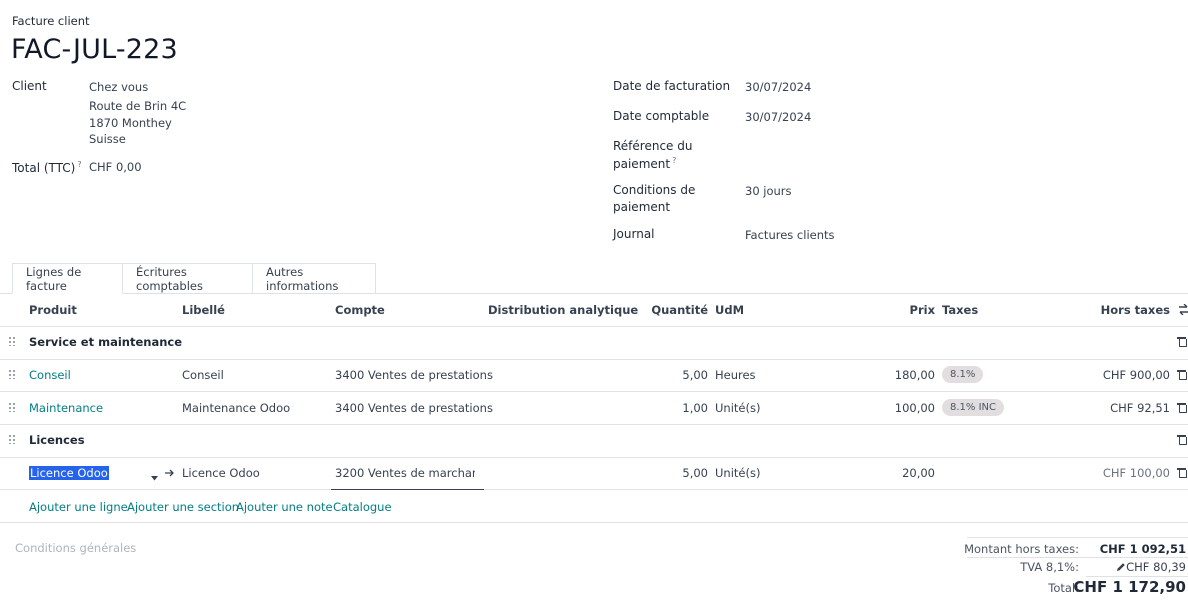 The width and height of the screenshot is (1188, 614). I want to click on client-address-city: 1870 Monthey, so click(130, 123).